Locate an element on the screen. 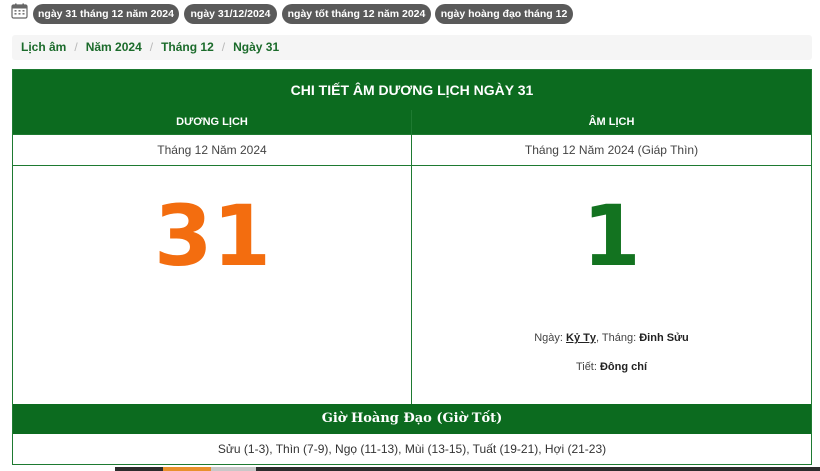  lunar-tiet-line: Tiết: Đông chí is located at coordinates (611, 367).